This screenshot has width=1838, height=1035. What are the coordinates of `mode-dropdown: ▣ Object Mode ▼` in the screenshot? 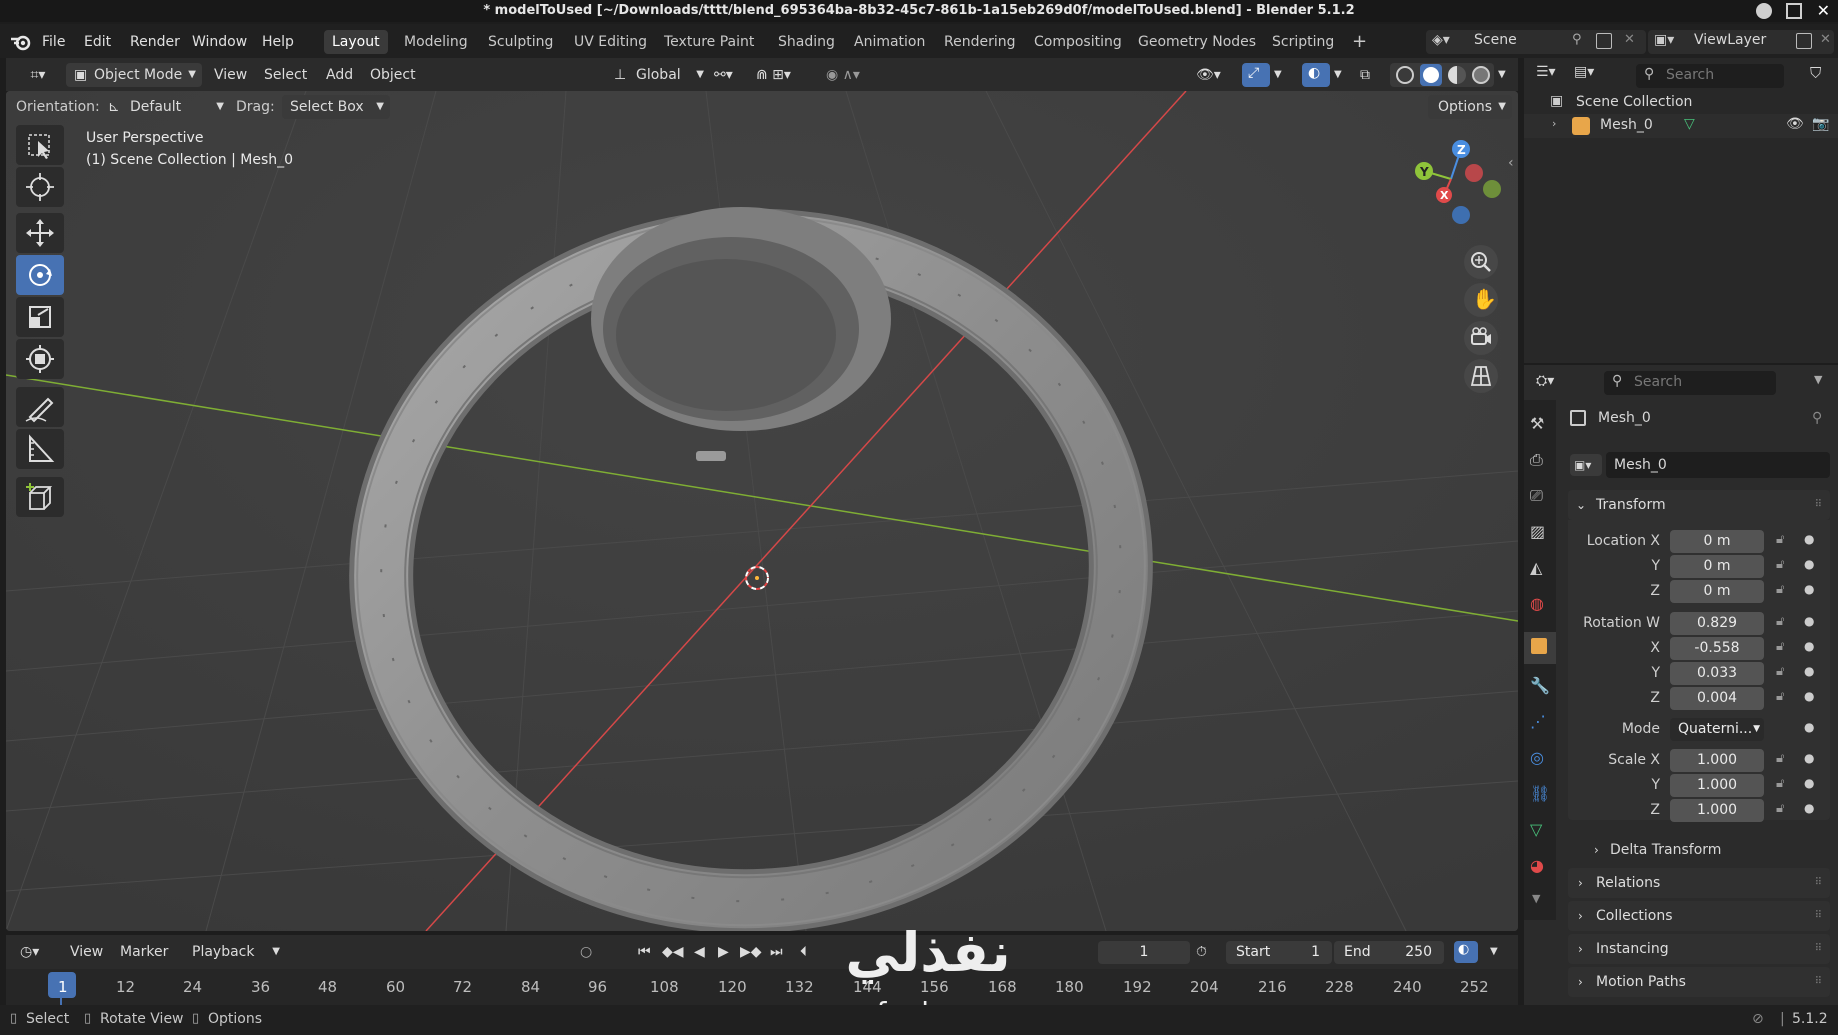 It's located at (134, 75).